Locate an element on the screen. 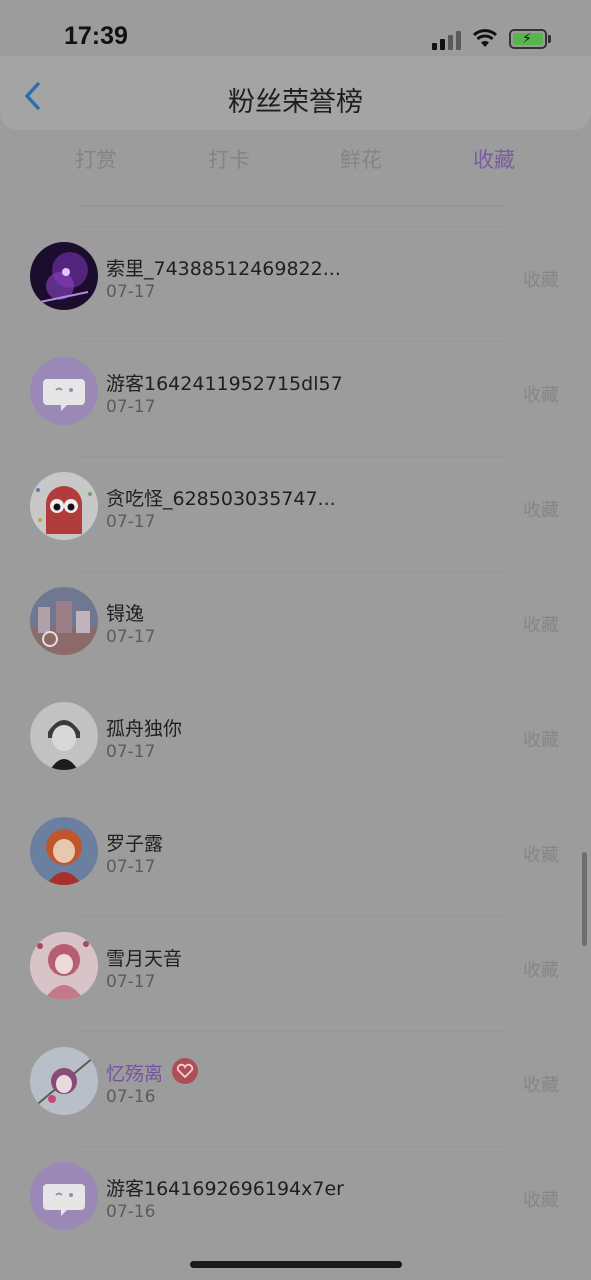 The width and height of the screenshot is (591, 1280). status-bar: 17:39 ⚡ is located at coordinates (295, 28).